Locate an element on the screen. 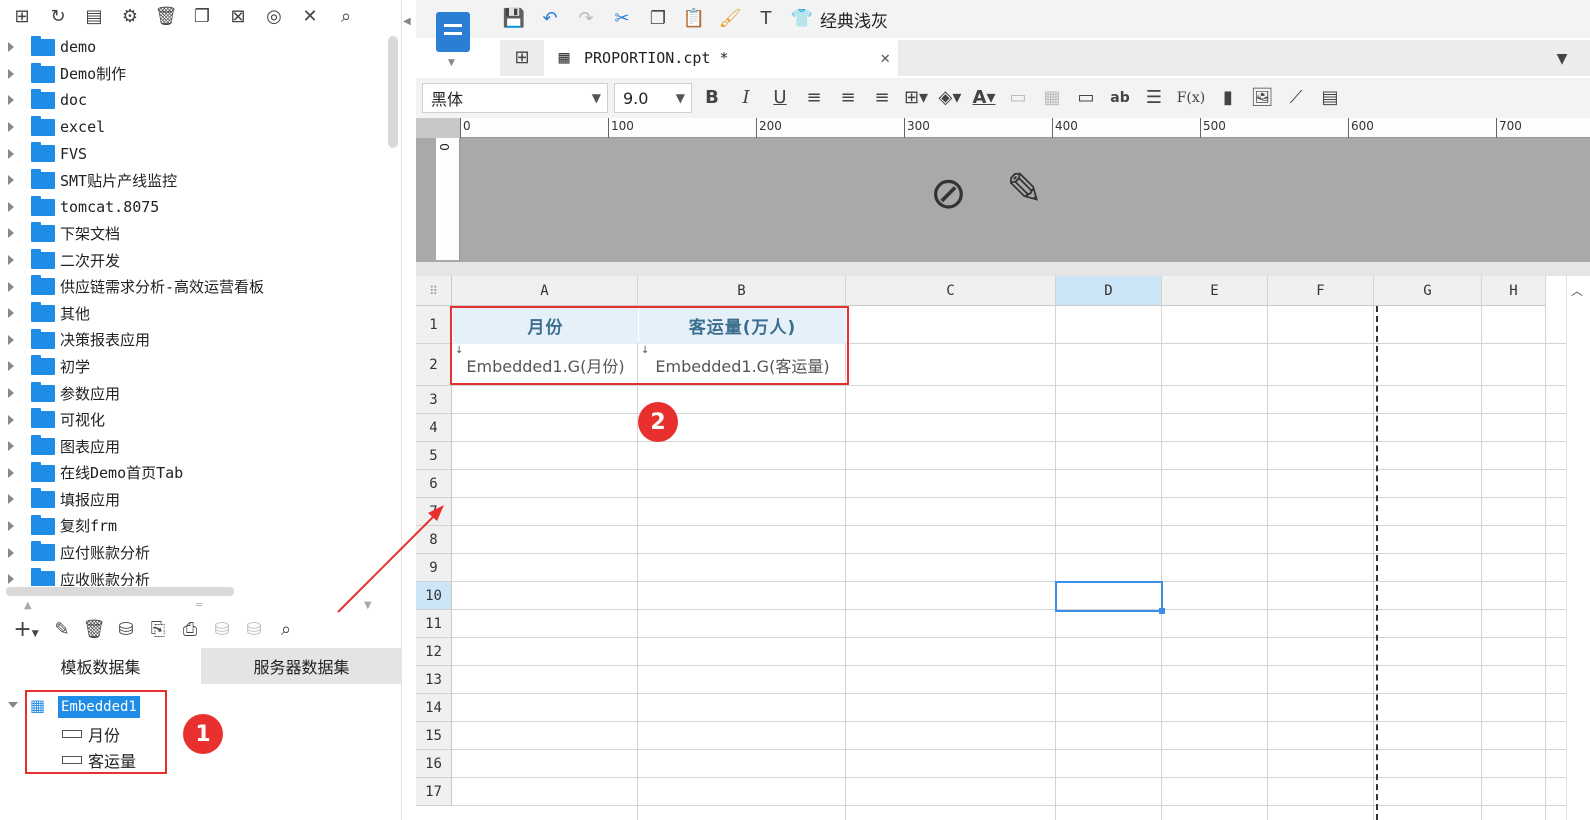  text-ab-icon: ab is located at coordinates (1120, 98).